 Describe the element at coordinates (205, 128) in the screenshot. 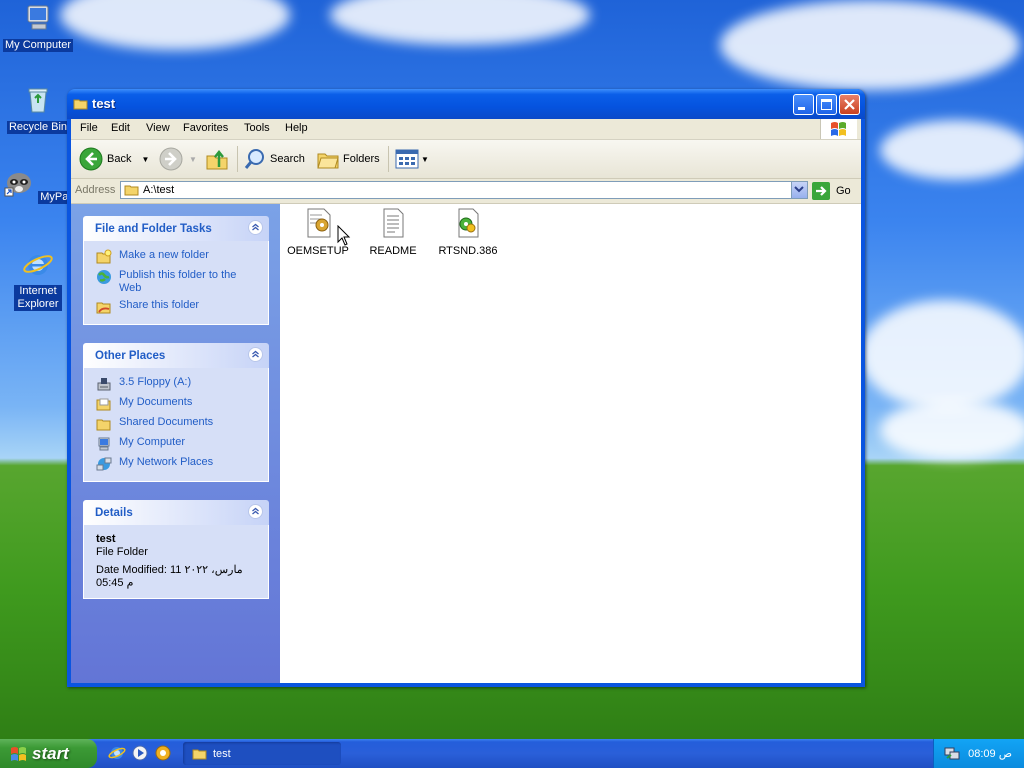

I see `menu-favorites: Favorites` at that location.